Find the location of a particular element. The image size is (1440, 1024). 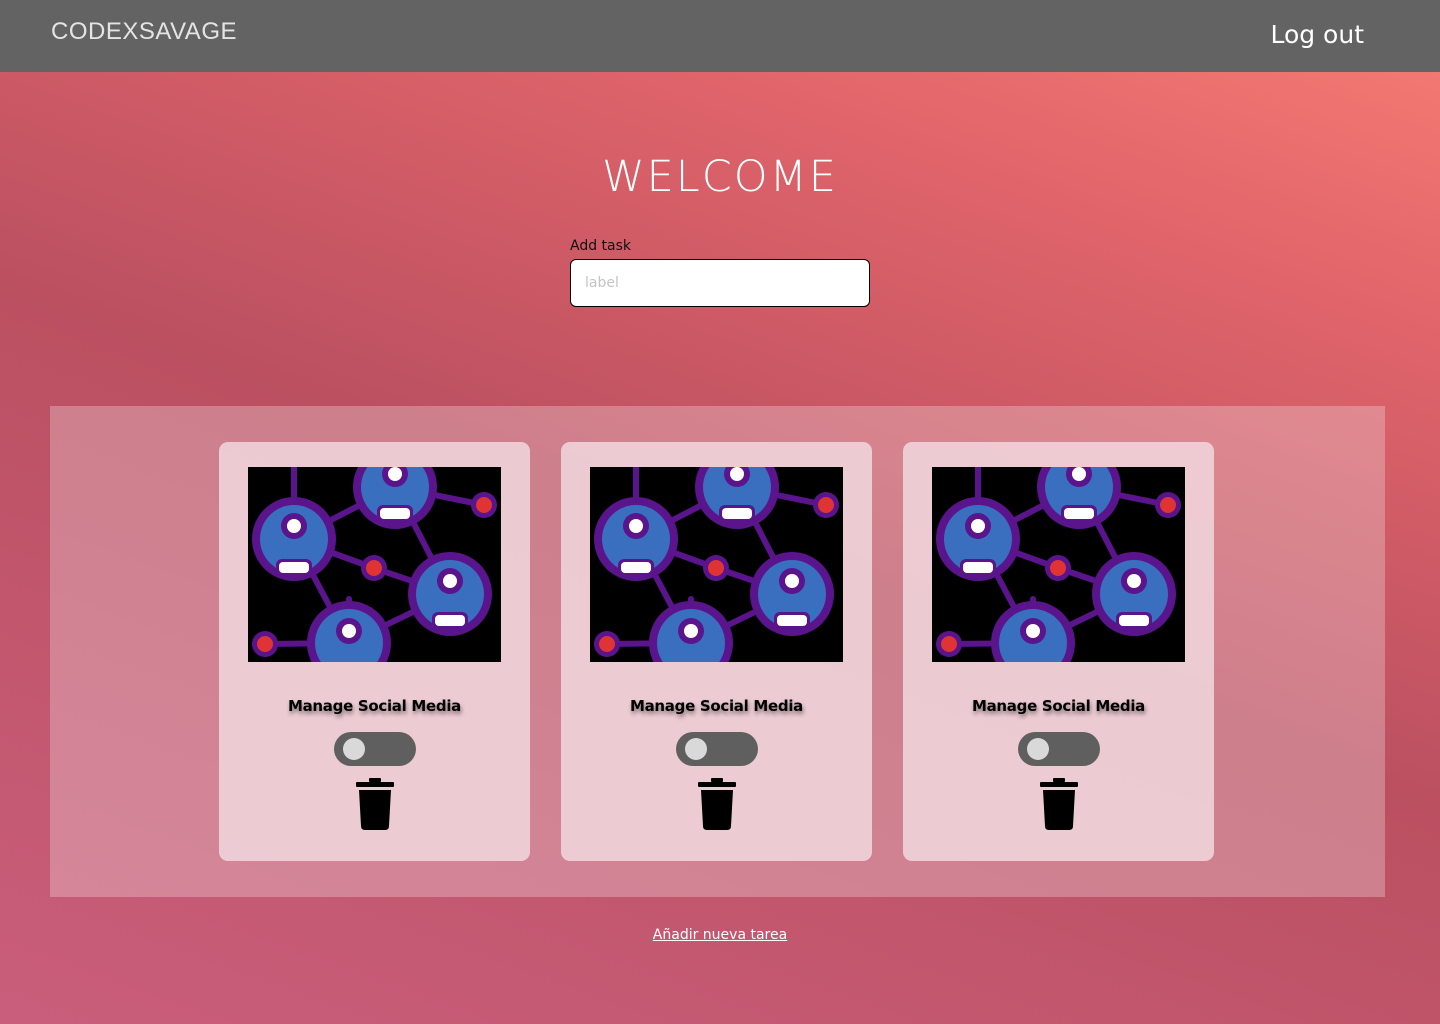

page-title: WELCOME is located at coordinates (720, 177).